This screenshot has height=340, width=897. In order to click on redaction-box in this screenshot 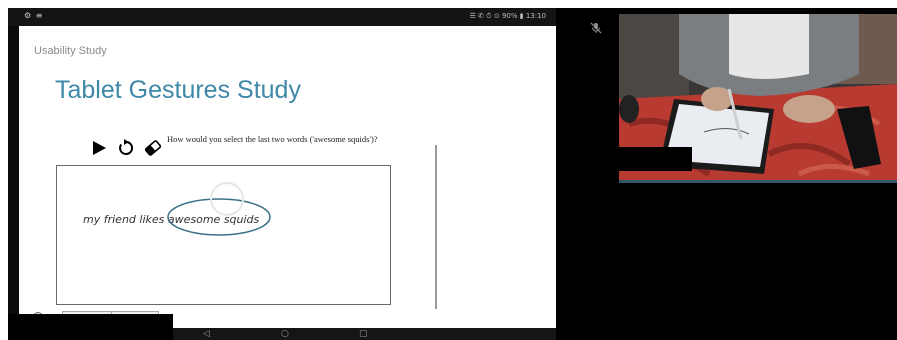, I will do `click(90, 327)`.